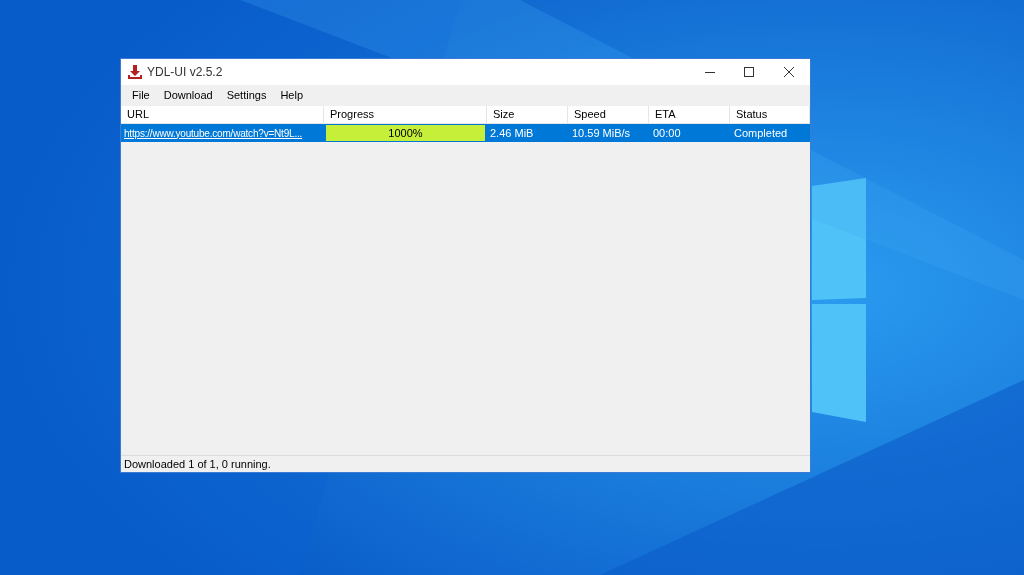 The height and width of the screenshot is (575, 1024). I want to click on table-cell-text: 2.46 MiB, so click(512, 133).